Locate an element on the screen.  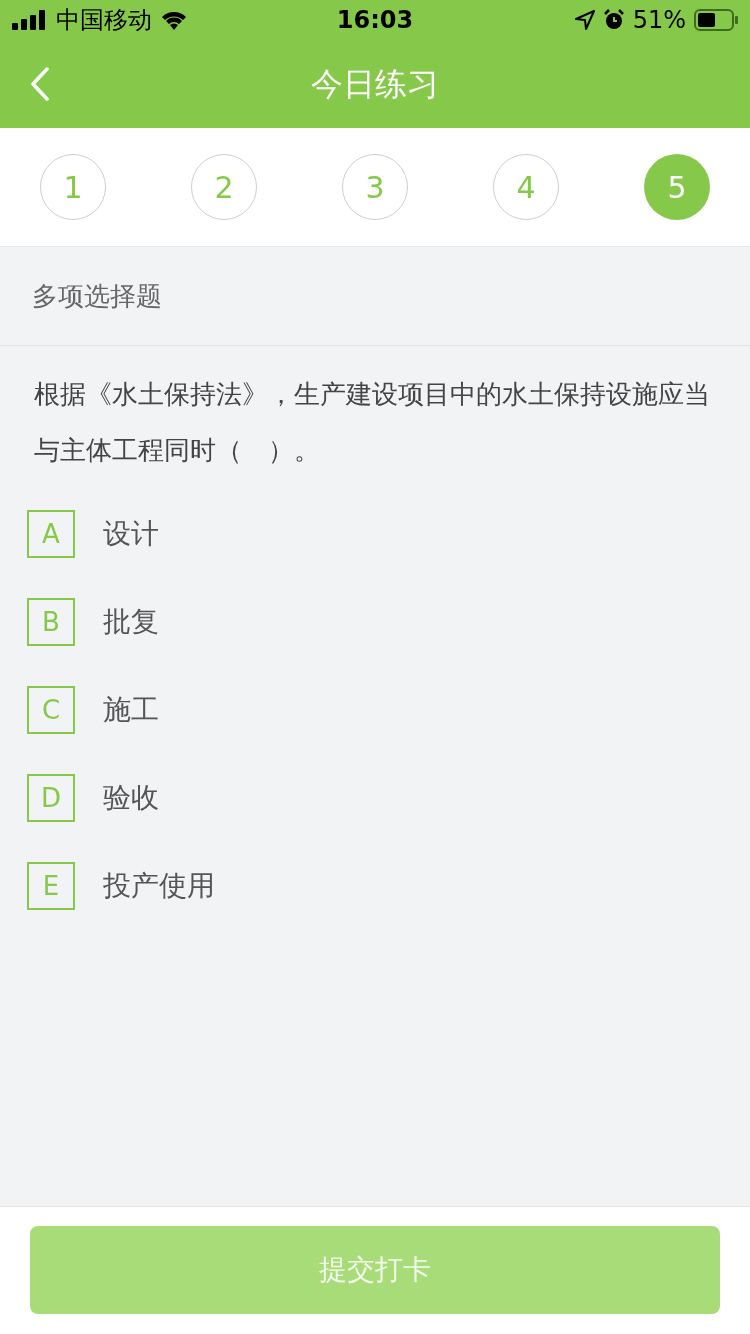
wifi-icon is located at coordinates (174, 20).